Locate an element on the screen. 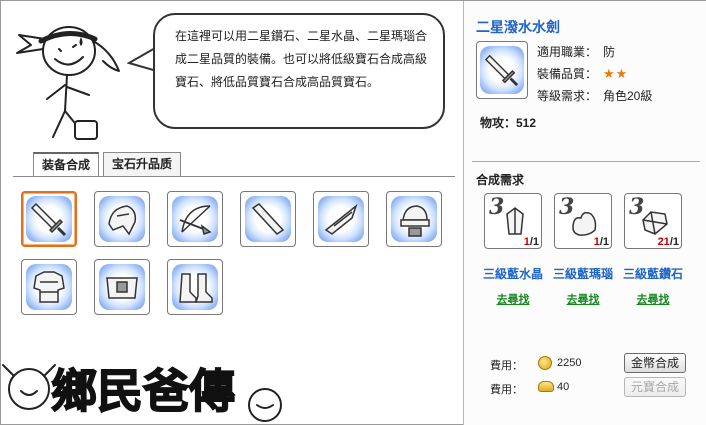  attr-level: 等級需求： 角色20級 is located at coordinates (595, 96).